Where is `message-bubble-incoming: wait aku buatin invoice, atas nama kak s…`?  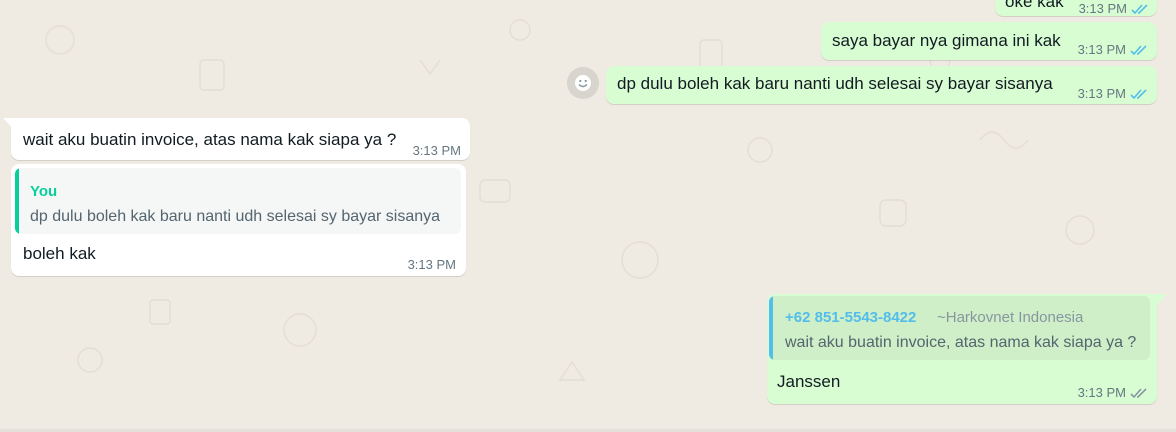
message-bubble-incoming: wait aku buatin invoice, atas nama kak s… is located at coordinates (240, 139).